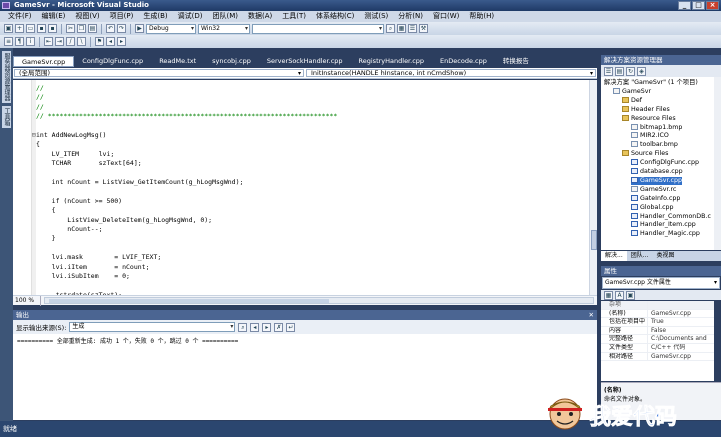  Describe the element at coordinates (650, 136) in the screenshot. I see `solution-tree-item: MIR2.ICO` at that location.